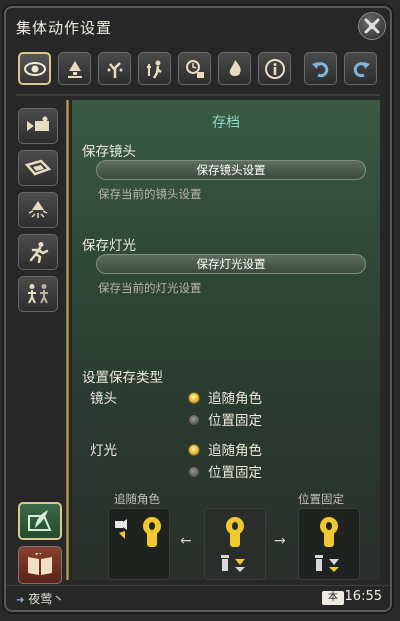 Image resolution: width=400 pixels, height=621 pixels. What do you see at coordinates (138, 532) in the screenshot?
I see `follow-diagram-icon` at bounding box center [138, 532].